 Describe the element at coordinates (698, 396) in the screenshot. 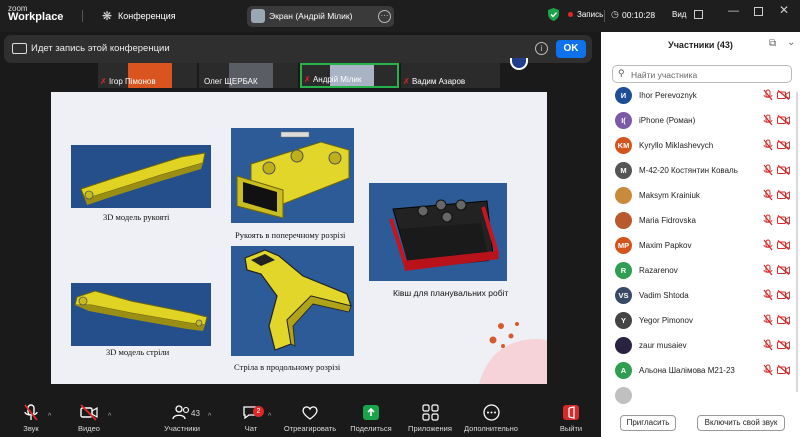

I see `participant-row` at that location.